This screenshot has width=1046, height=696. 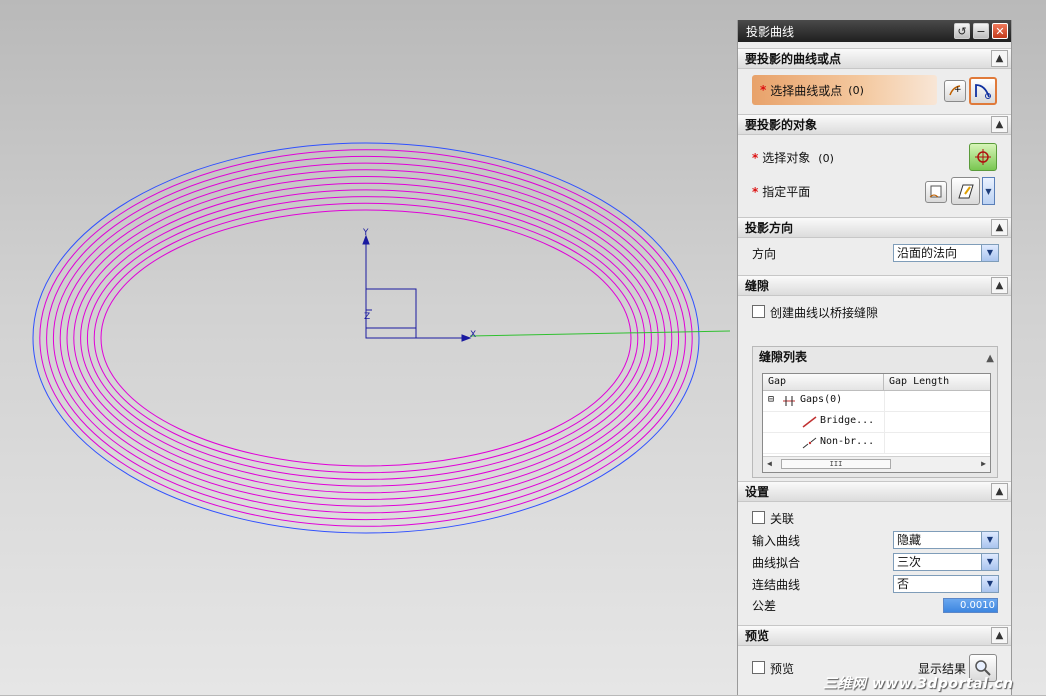 I want to click on select-object-label: 选择对象, so click(x=786, y=157).